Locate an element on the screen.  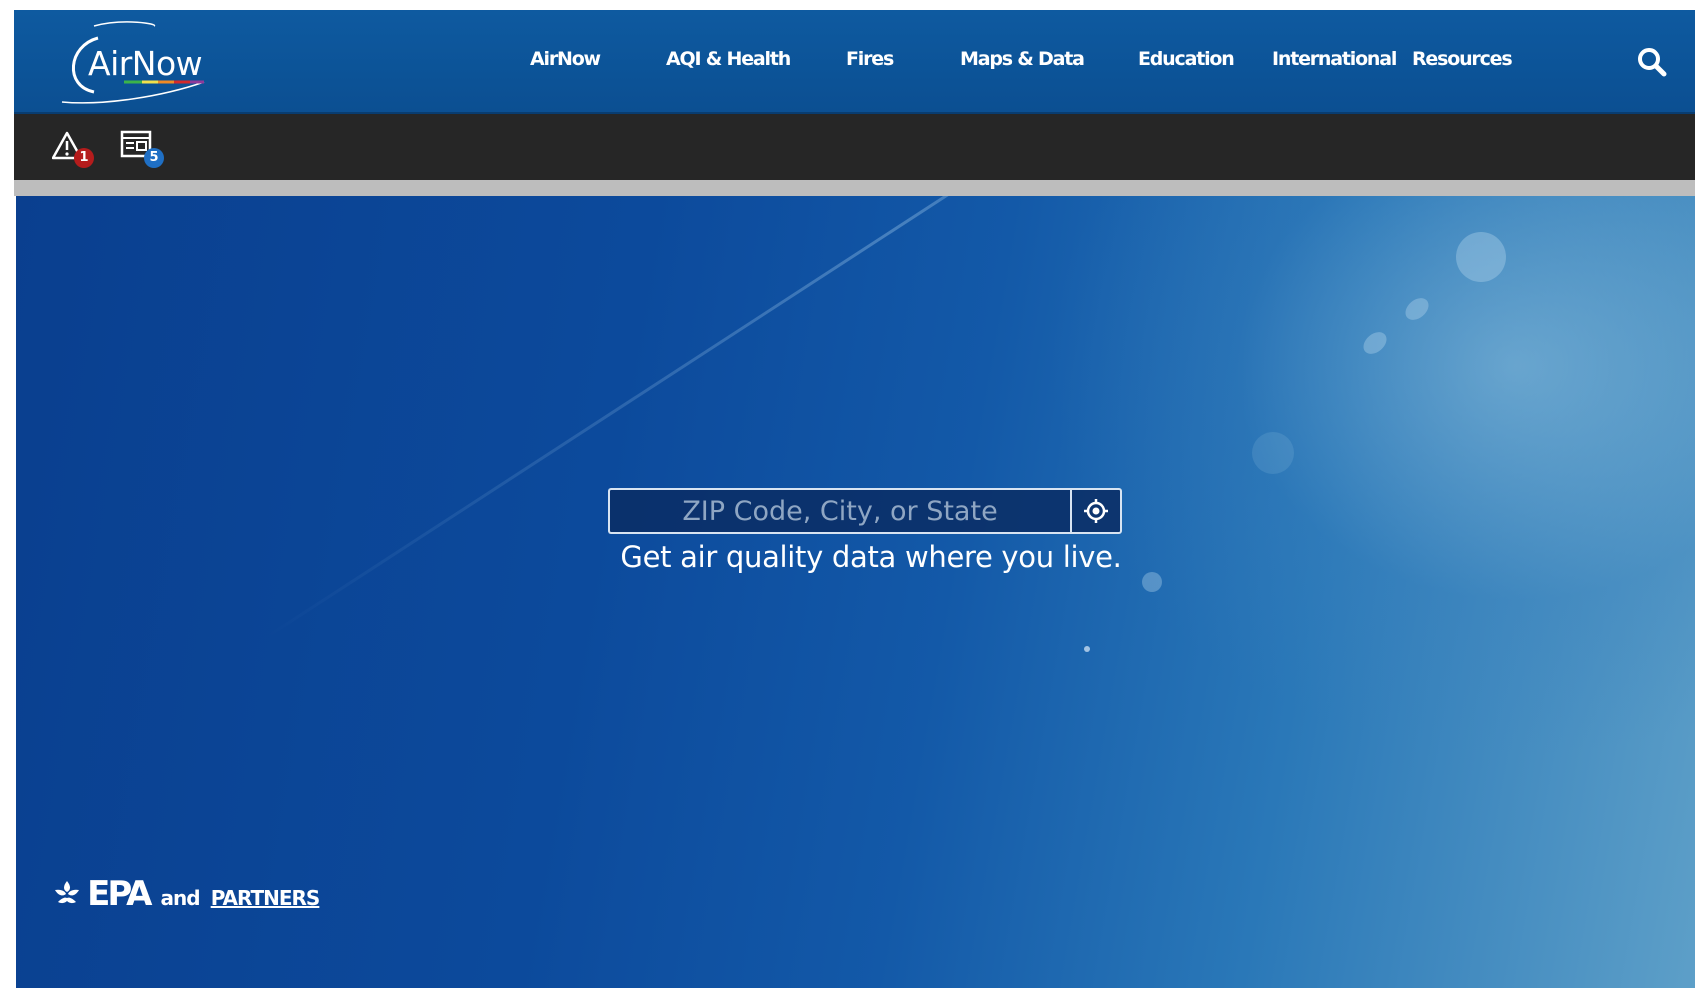
epa-logo-text: EPA is located at coordinates (119, 894).